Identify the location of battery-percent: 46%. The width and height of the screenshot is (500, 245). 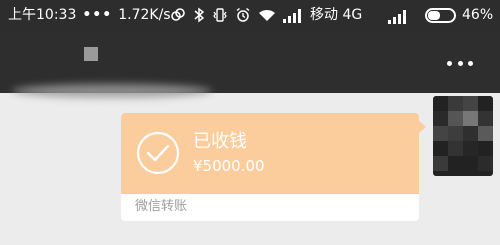
(478, 15).